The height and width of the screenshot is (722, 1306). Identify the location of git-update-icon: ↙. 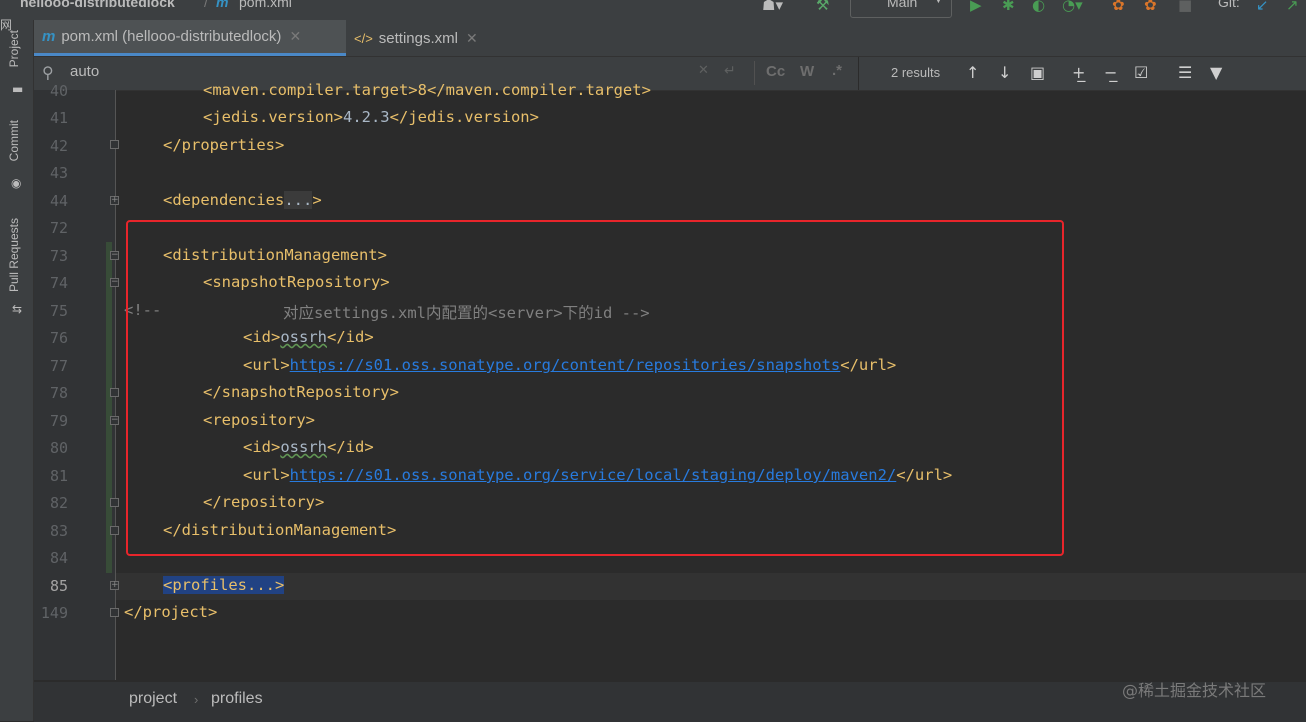
(1262, 7).